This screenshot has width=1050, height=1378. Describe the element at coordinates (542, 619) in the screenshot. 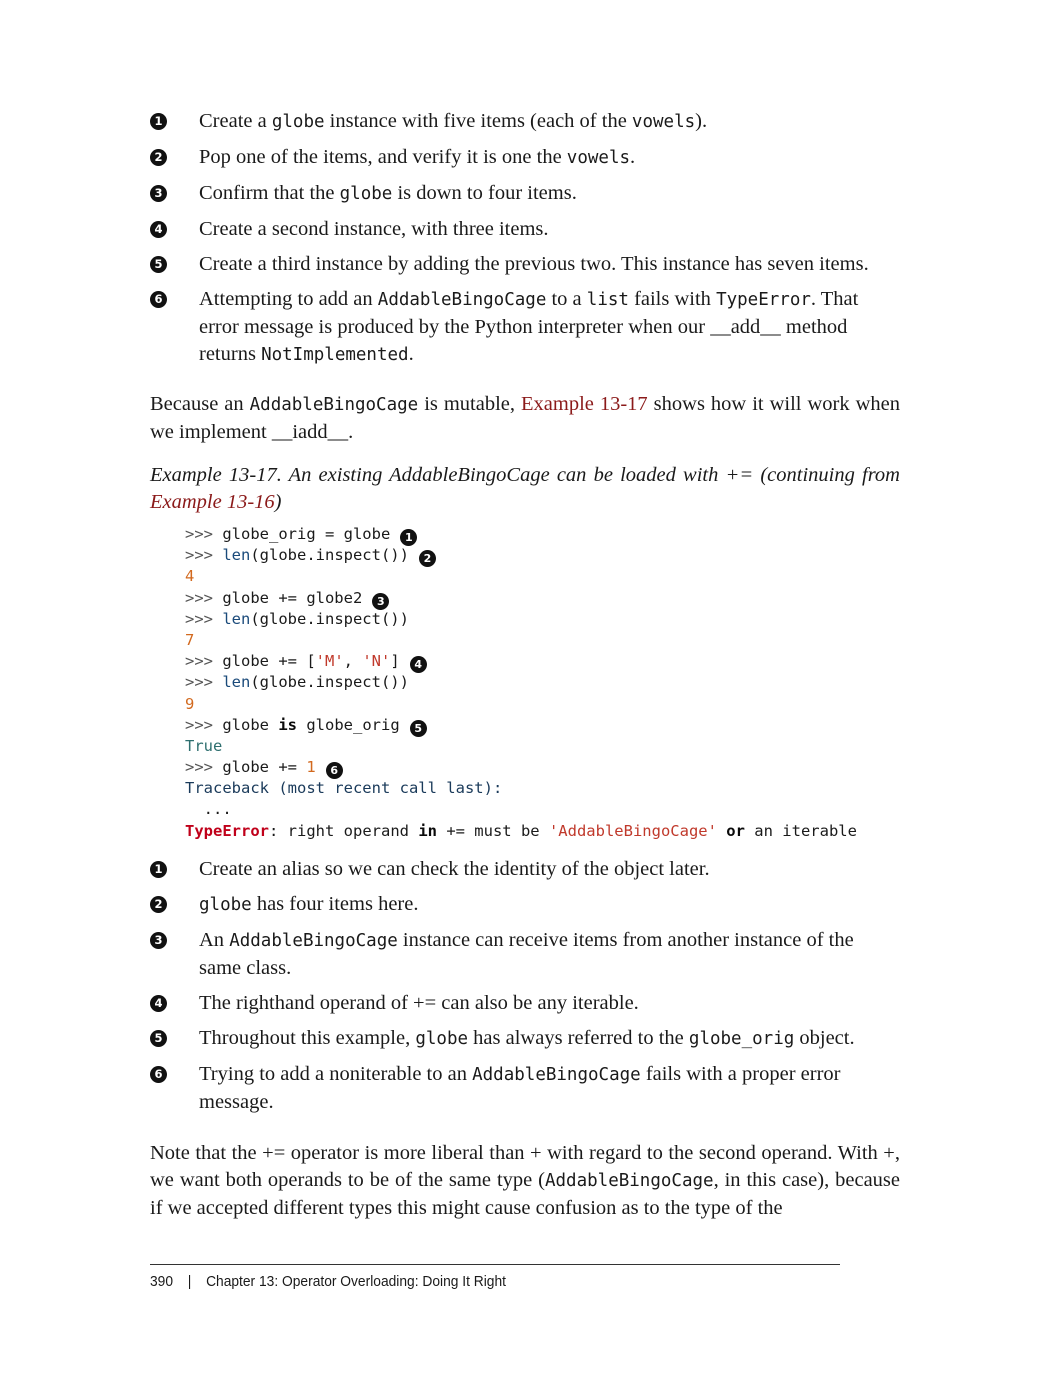

I see `code-line: >>> len(globe.inspect())` at that location.